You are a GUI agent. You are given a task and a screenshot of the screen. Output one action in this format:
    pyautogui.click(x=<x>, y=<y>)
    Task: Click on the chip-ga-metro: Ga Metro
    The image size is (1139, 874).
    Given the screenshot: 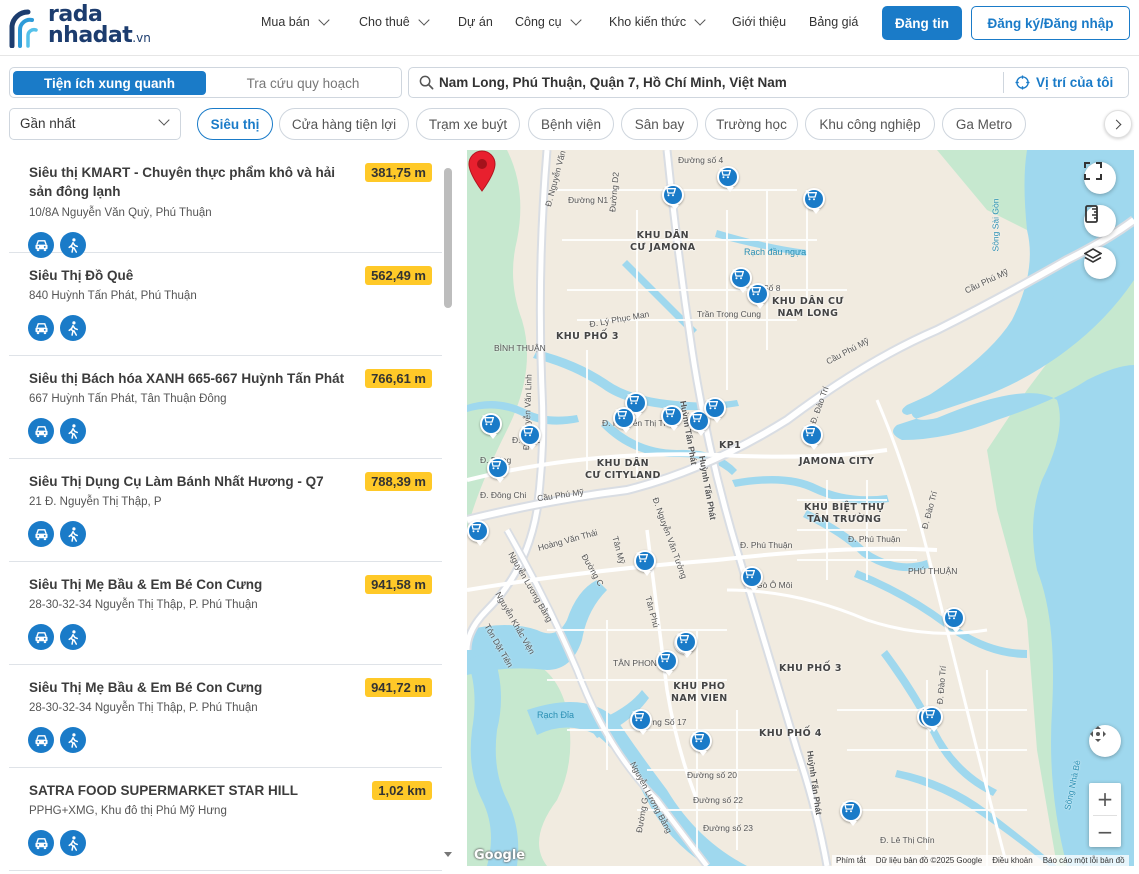 What is the action you would take?
    pyautogui.click(x=984, y=124)
    